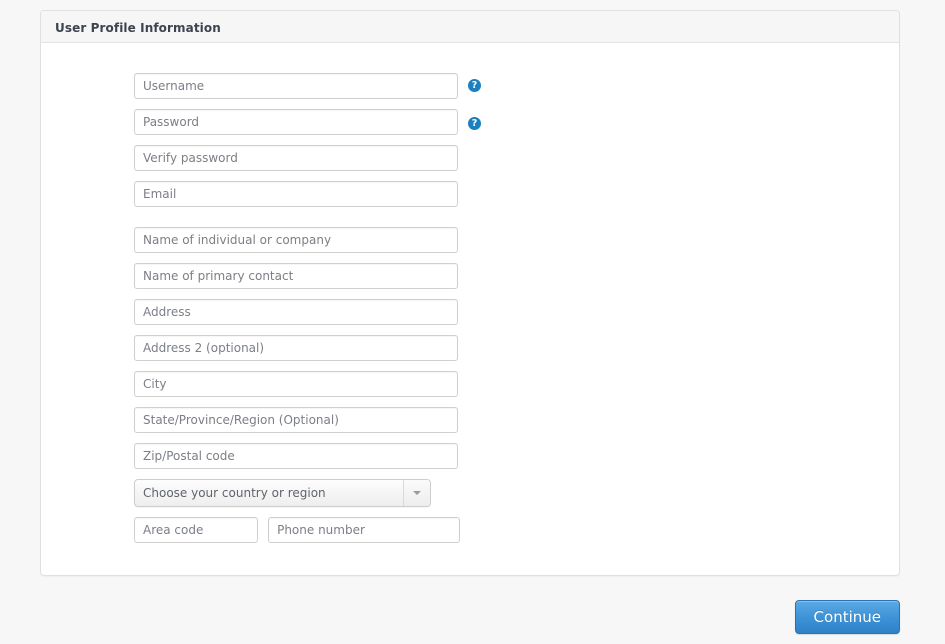 The width and height of the screenshot is (945, 644). What do you see at coordinates (296, 420) in the screenshot?
I see `state-input` at bounding box center [296, 420].